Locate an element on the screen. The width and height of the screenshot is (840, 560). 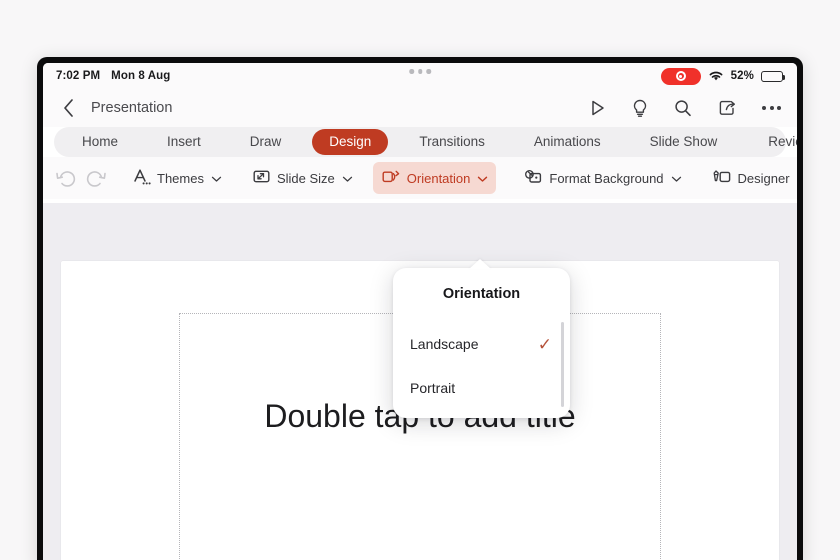
record-icon is located at coordinates (680, 76).